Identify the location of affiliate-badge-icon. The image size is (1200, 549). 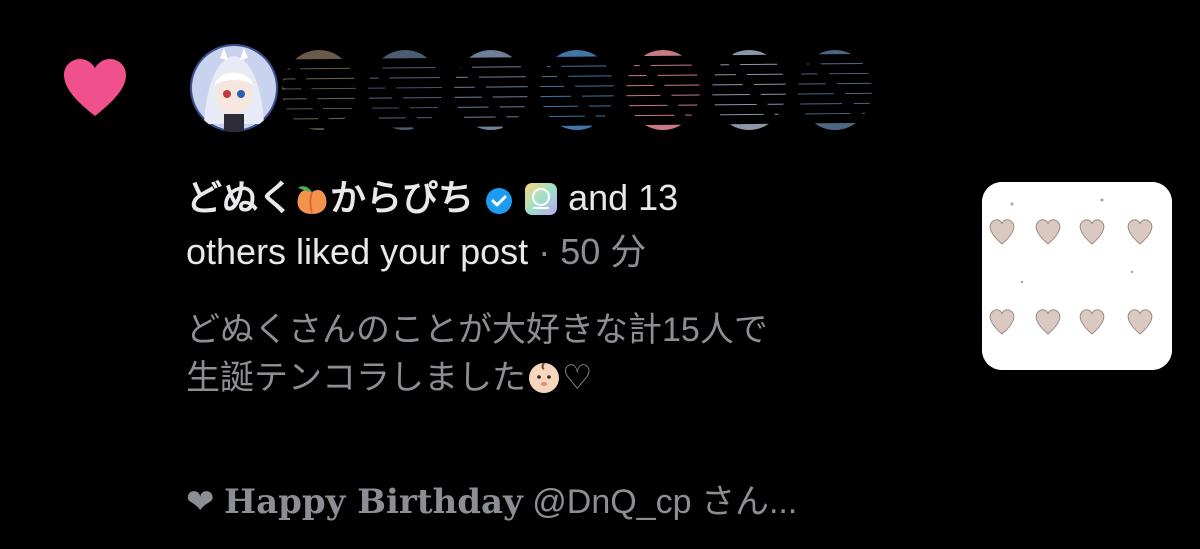
(541, 204).